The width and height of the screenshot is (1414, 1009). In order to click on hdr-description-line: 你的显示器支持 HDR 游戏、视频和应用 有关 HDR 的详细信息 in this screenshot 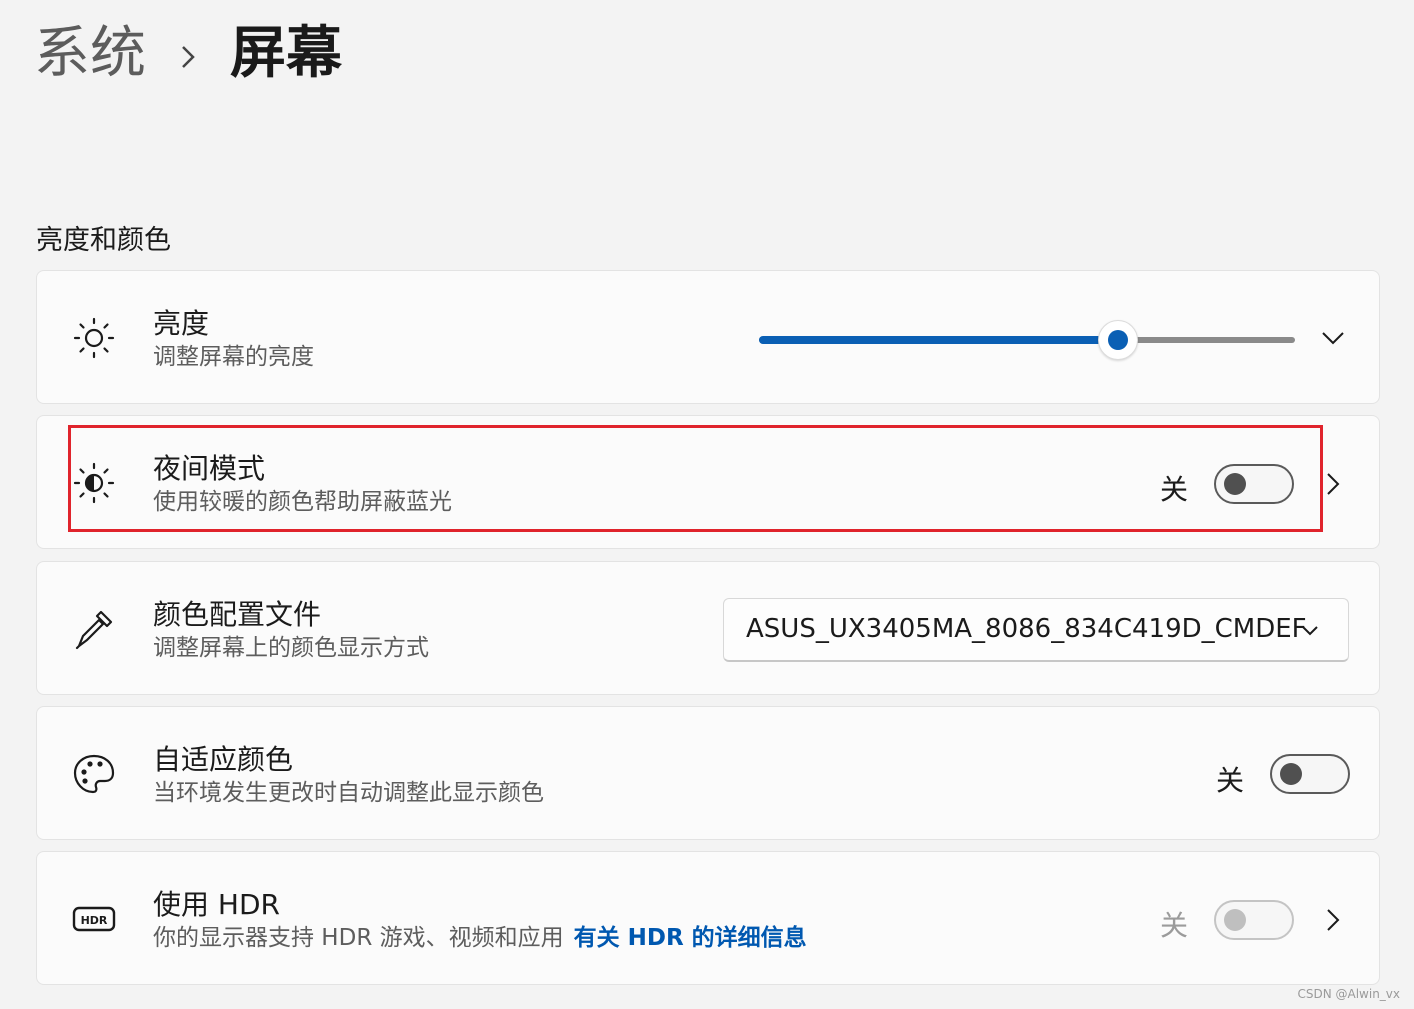, I will do `click(480, 938)`.